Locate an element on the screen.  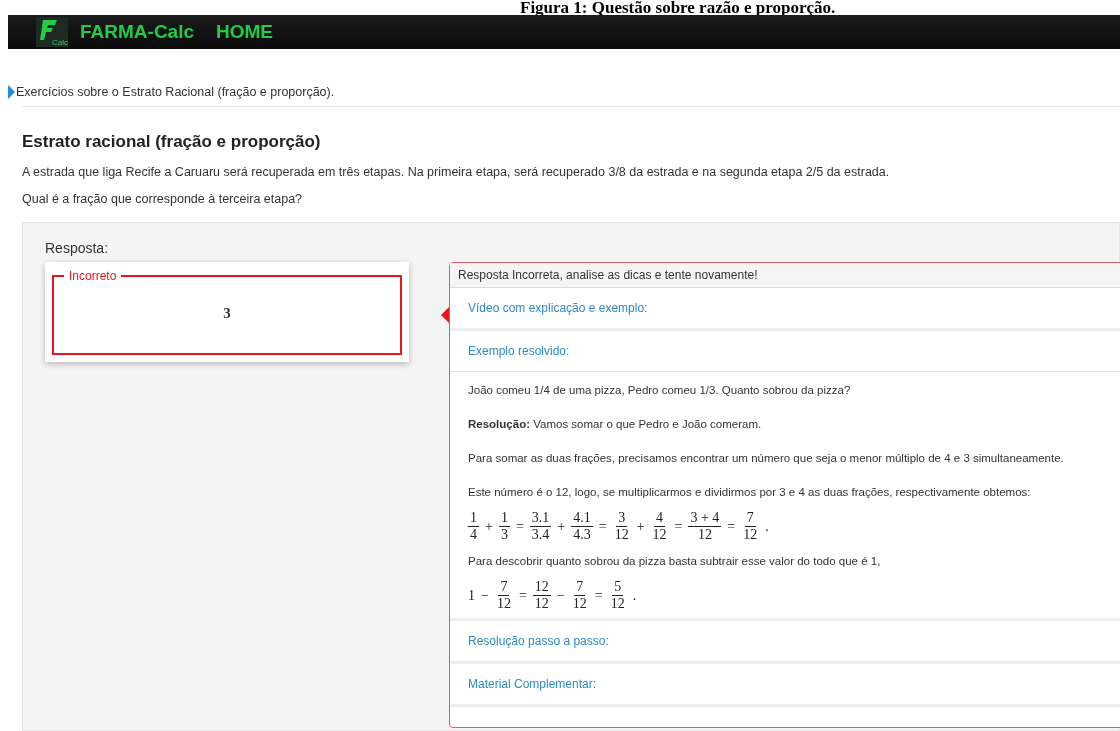
answer-value: 3 is located at coordinates (227, 313).